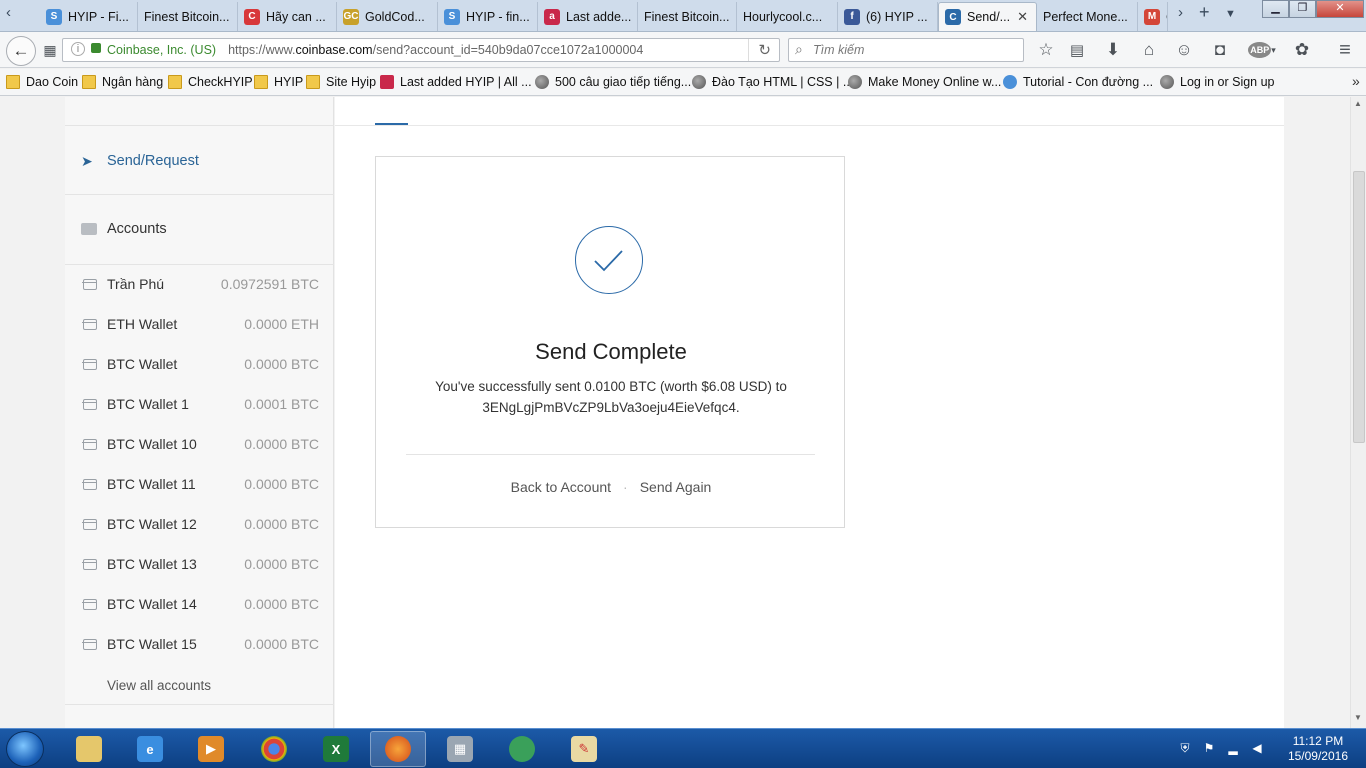  I want to click on reload-icon: ↻, so click(764, 50).